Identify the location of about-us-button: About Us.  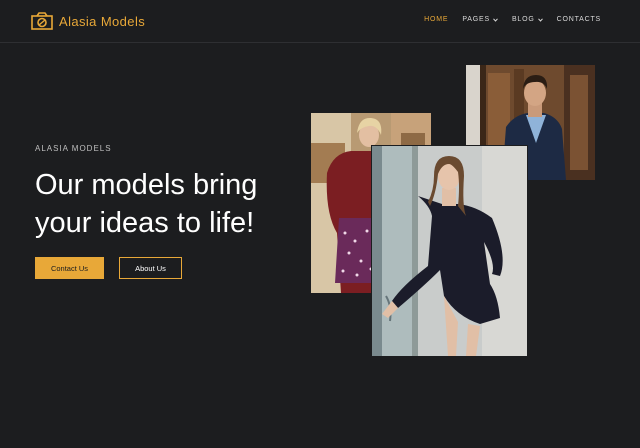
(150, 268).